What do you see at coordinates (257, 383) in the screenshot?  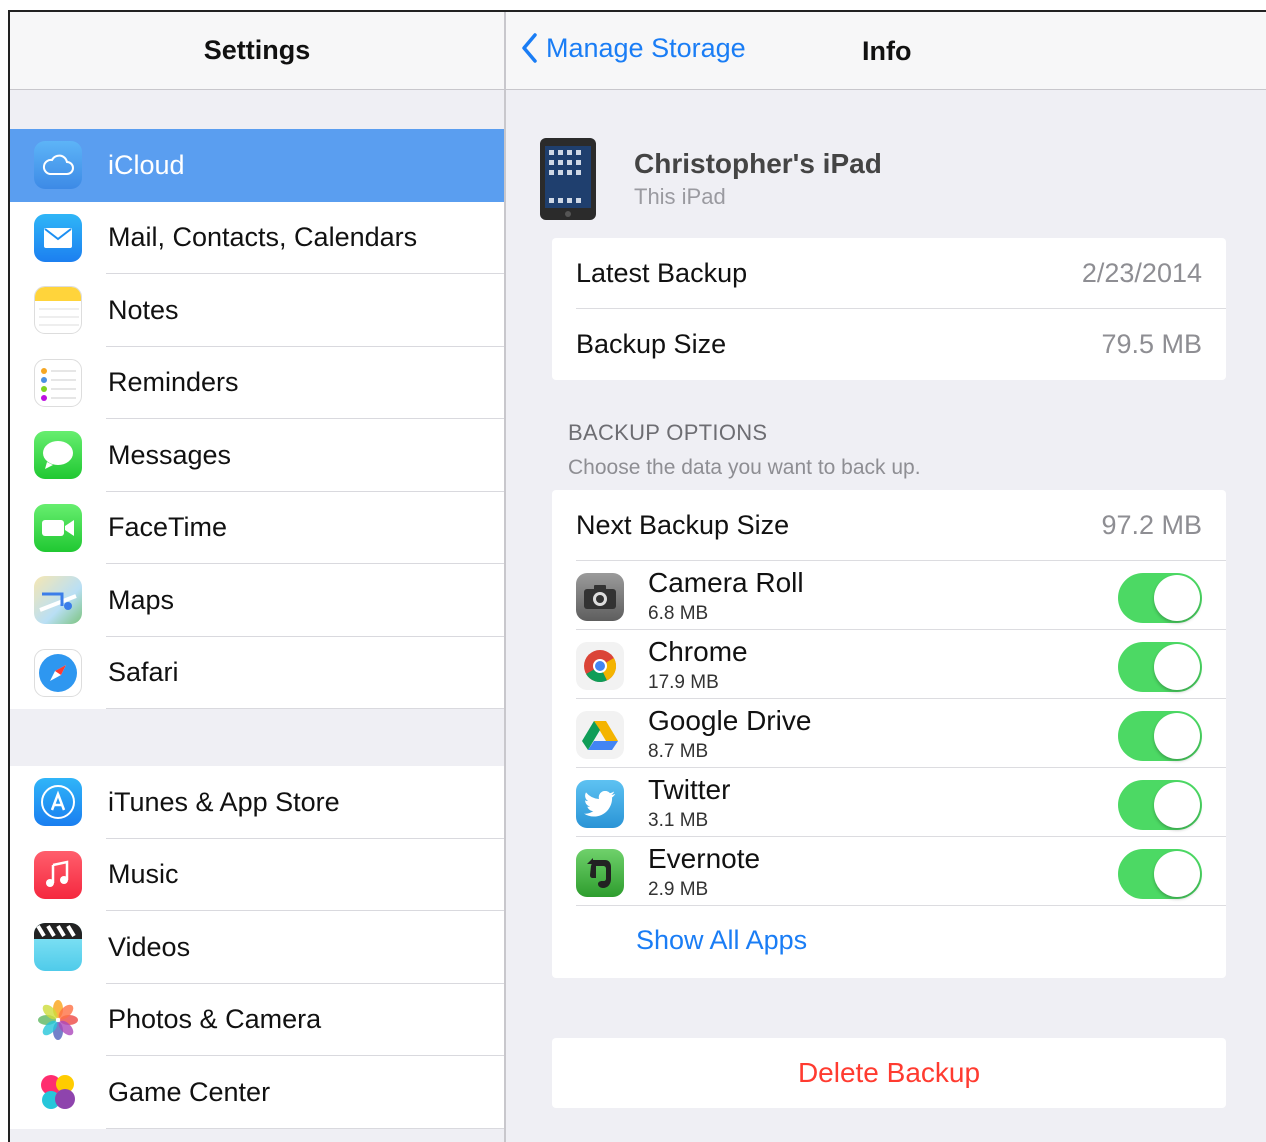 I see `sidebar-item-reminders: Reminders` at bounding box center [257, 383].